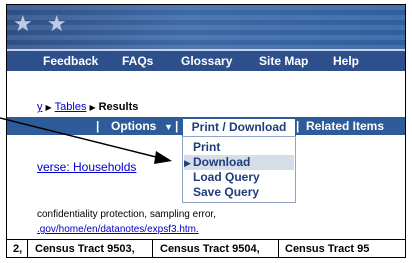 This screenshot has width=412, height=263. I want to click on callout-pointer-arrow-icon, so click(86, 140).